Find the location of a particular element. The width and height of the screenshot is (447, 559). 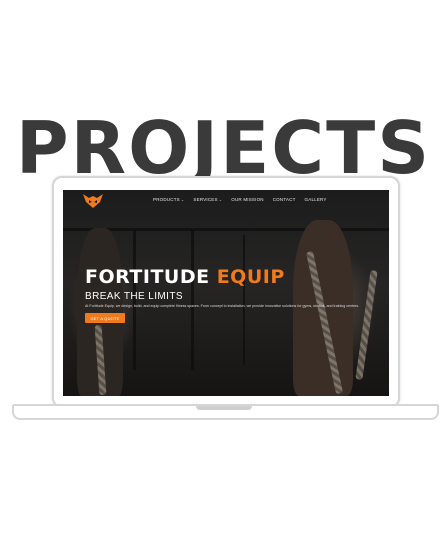

nav-item-label: GALLERY is located at coordinates (315, 199).